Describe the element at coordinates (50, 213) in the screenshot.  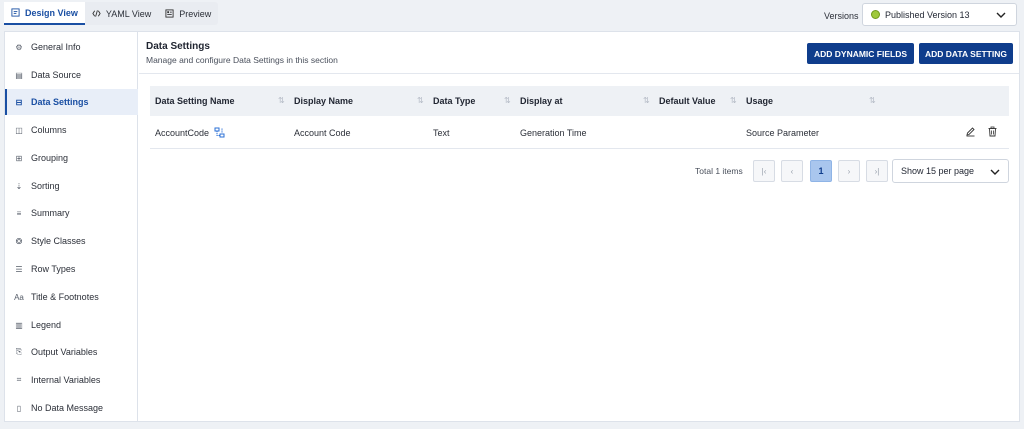
I see `sidebar-item-label: Summary` at that location.